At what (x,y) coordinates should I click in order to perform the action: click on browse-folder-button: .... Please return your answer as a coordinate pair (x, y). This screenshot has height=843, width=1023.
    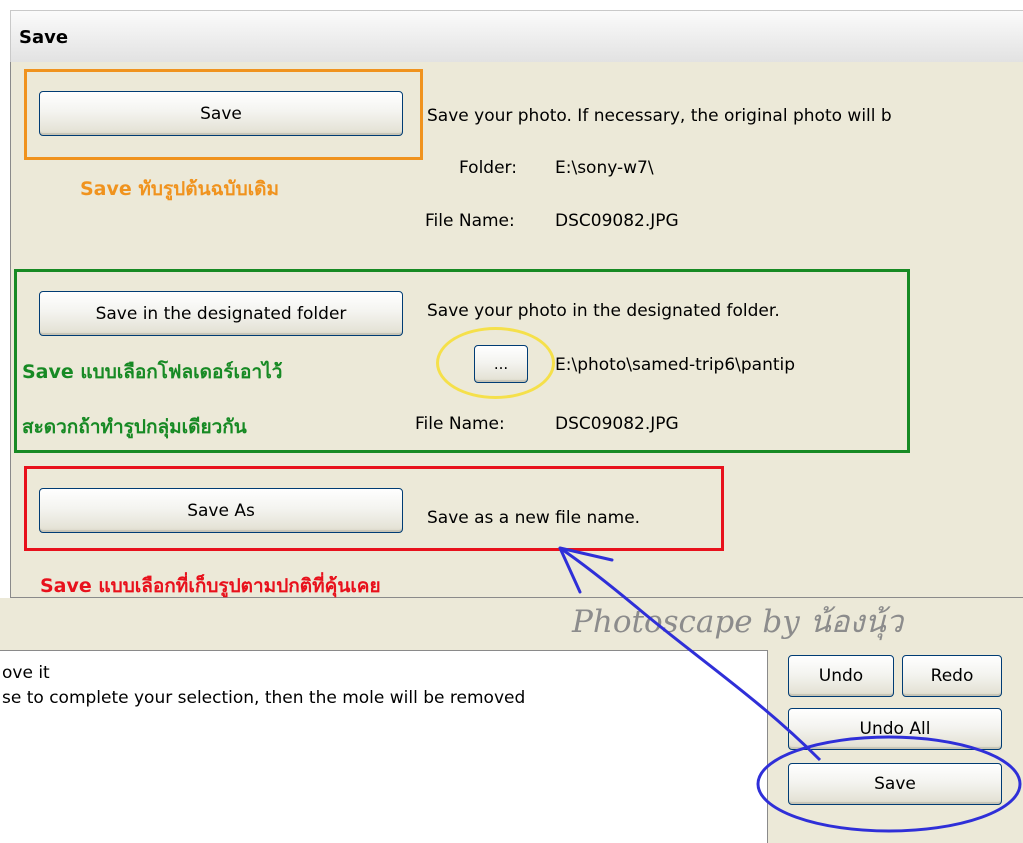
    Looking at the image, I should click on (501, 364).